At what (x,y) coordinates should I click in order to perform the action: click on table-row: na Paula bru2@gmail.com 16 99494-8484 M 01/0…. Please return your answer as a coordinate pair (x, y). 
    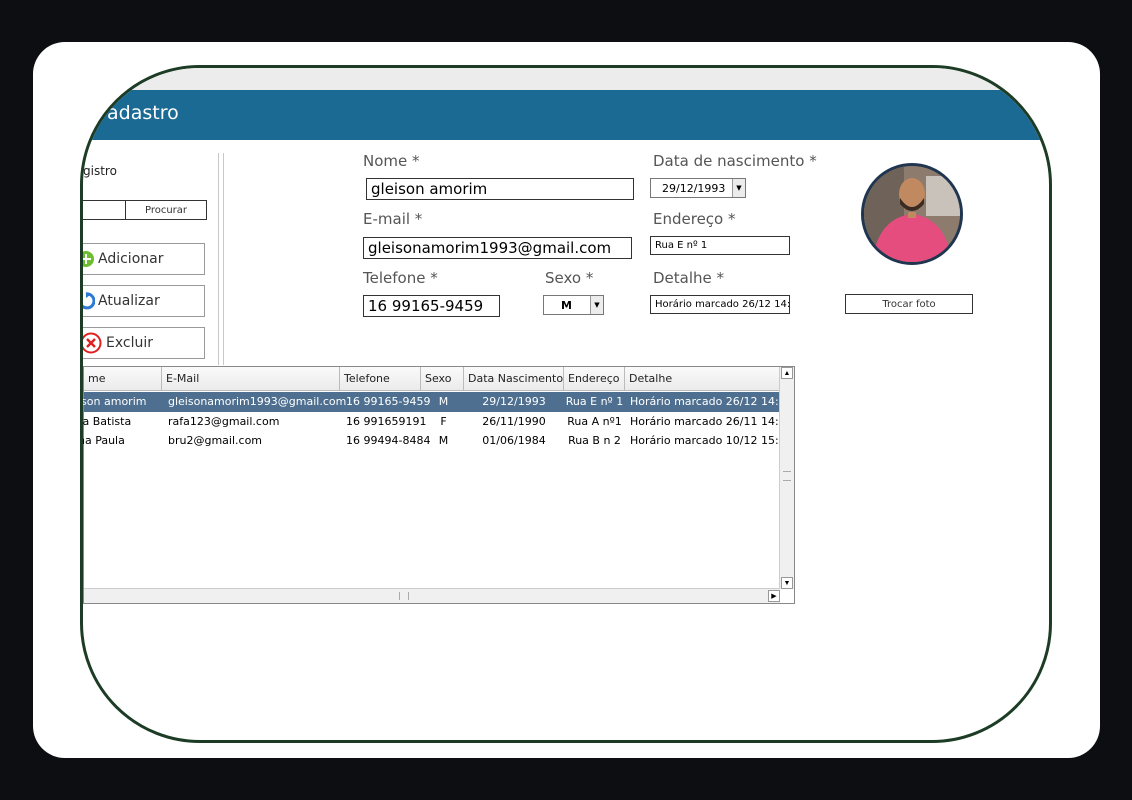
    Looking at the image, I should click on (431, 441).